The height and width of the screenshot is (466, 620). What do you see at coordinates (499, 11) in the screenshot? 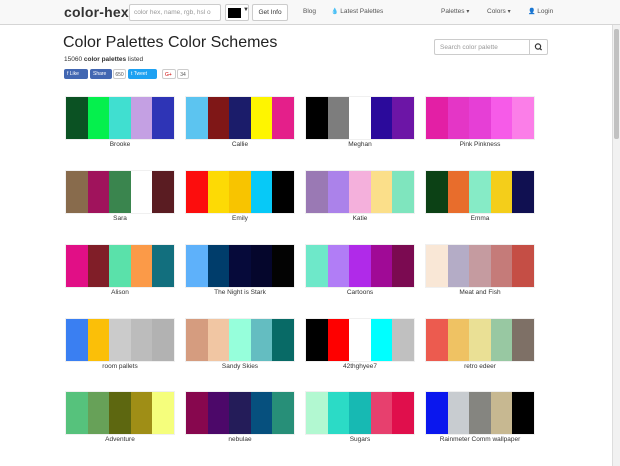
I see `nav-colors-dropdown: Colors ▾` at bounding box center [499, 11].